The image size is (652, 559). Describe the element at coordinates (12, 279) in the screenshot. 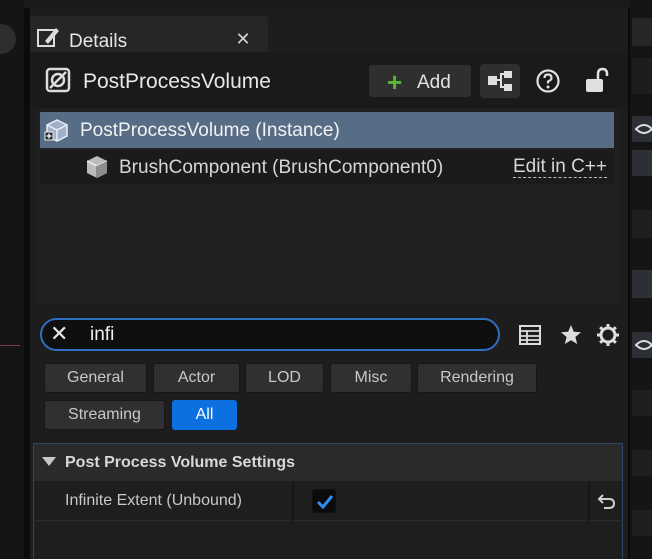

I see `viewport-edge` at that location.